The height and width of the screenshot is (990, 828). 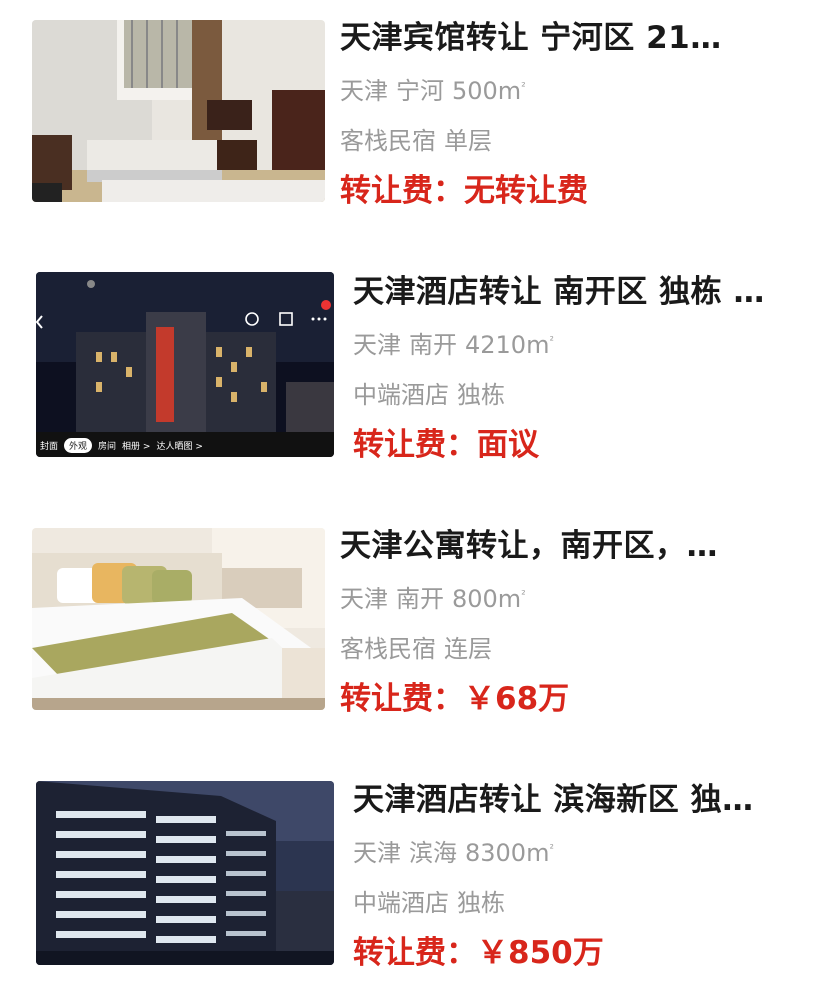 What do you see at coordinates (575, 649) in the screenshot?
I see `listing-tags: 客栈民宿 连层` at bounding box center [575, 649].